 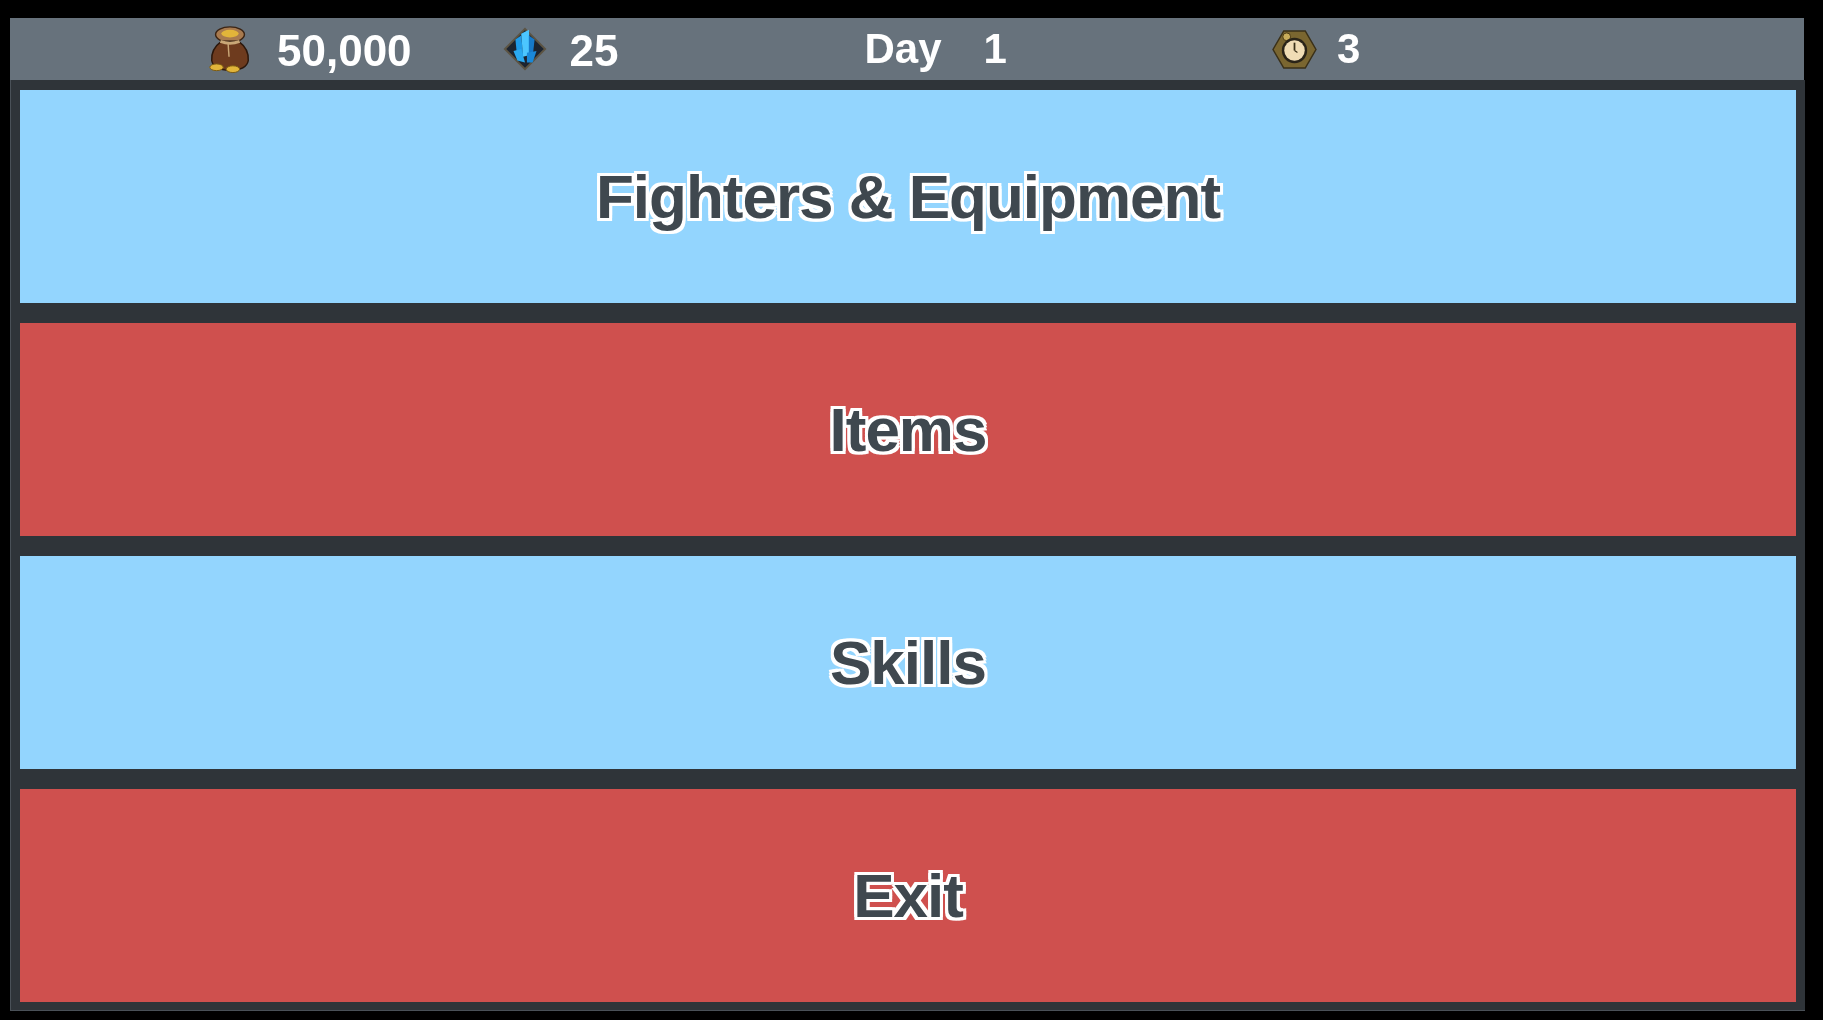 I want to click on money-amount: 50,000, so click(x=344, y=51).